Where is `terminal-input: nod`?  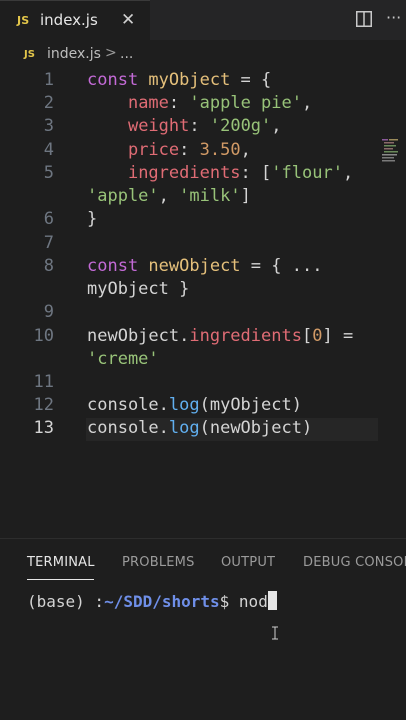
terminal-input: nod is located at coordinates (253, 601).